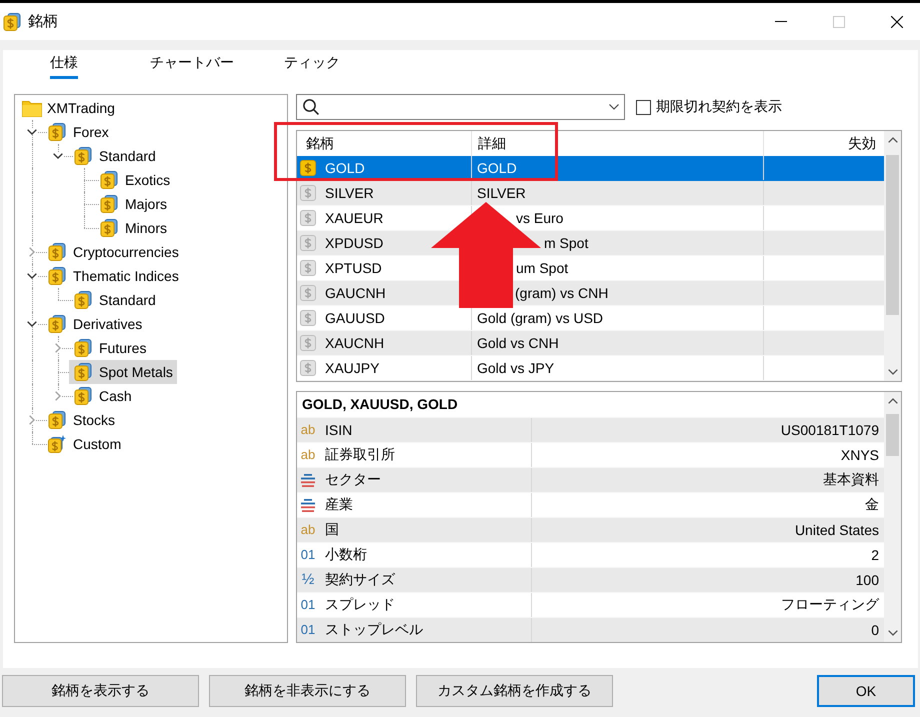 The height and width of the screenshot is (717, 920). What do you see at coordinates (123, 372) in the screenshot?
I see `tree-item: Spot Metals` at bounding box center [123, 372].